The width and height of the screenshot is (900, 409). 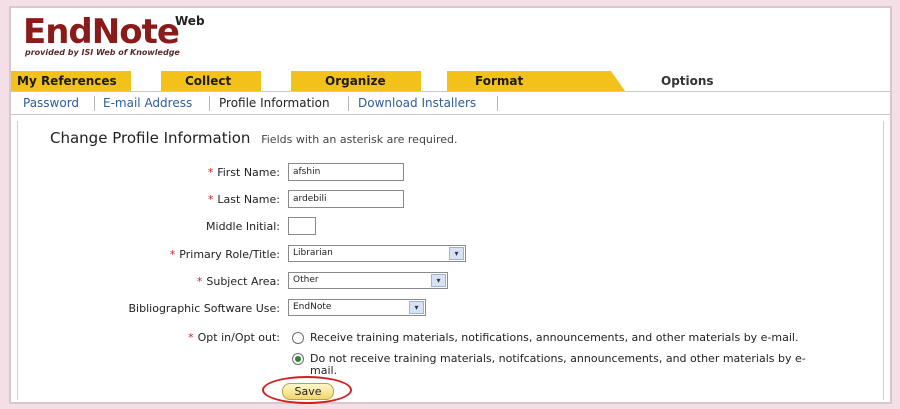 What do you see at coordinates (243, 199) in the screenshot?
I see `last-name-label: * Last Name:` at bounding box center [243, 199].